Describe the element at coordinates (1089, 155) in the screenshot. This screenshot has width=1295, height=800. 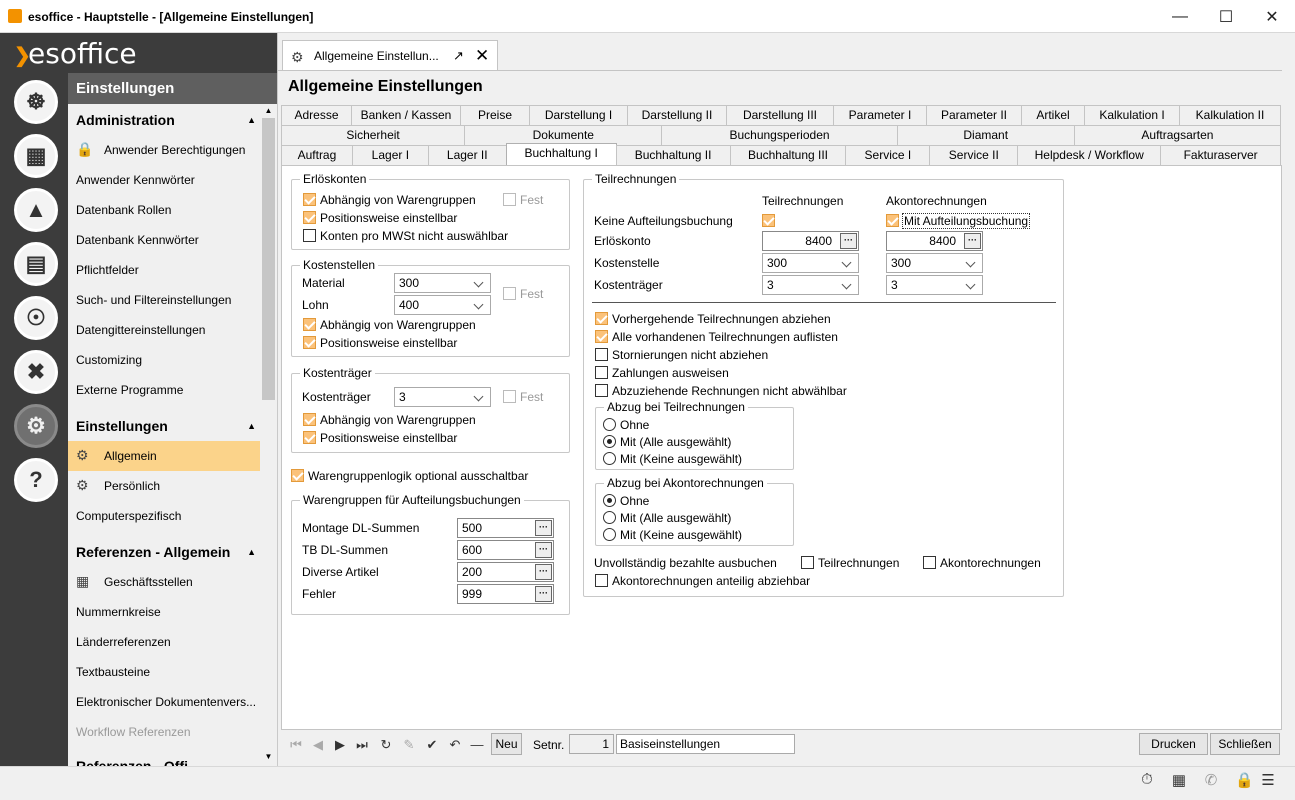
I see `tab-helpdesk-workflow: Helpdesk / Workflow` at that location.